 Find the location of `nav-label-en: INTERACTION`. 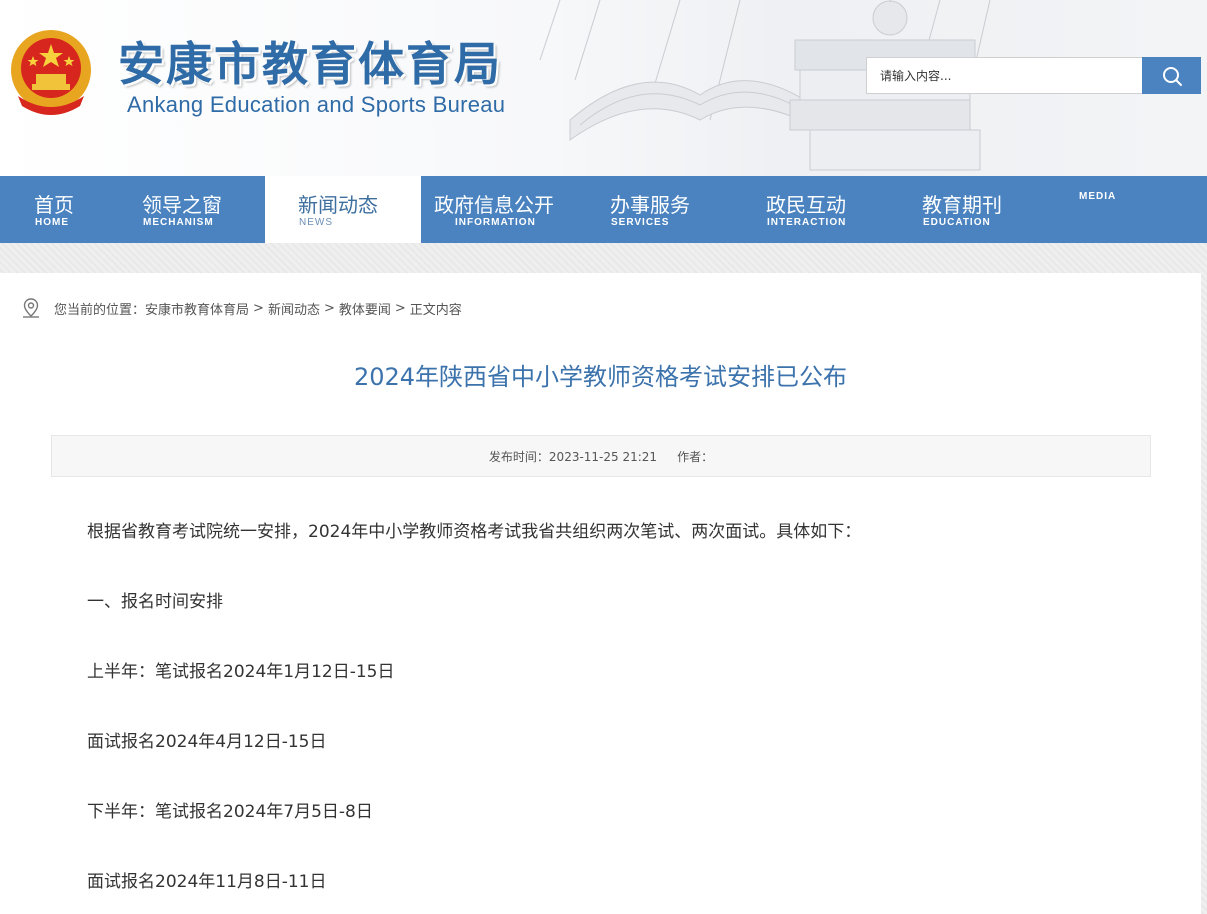

nav-label-en: INTERACTION is located at coordinates (807, 222).